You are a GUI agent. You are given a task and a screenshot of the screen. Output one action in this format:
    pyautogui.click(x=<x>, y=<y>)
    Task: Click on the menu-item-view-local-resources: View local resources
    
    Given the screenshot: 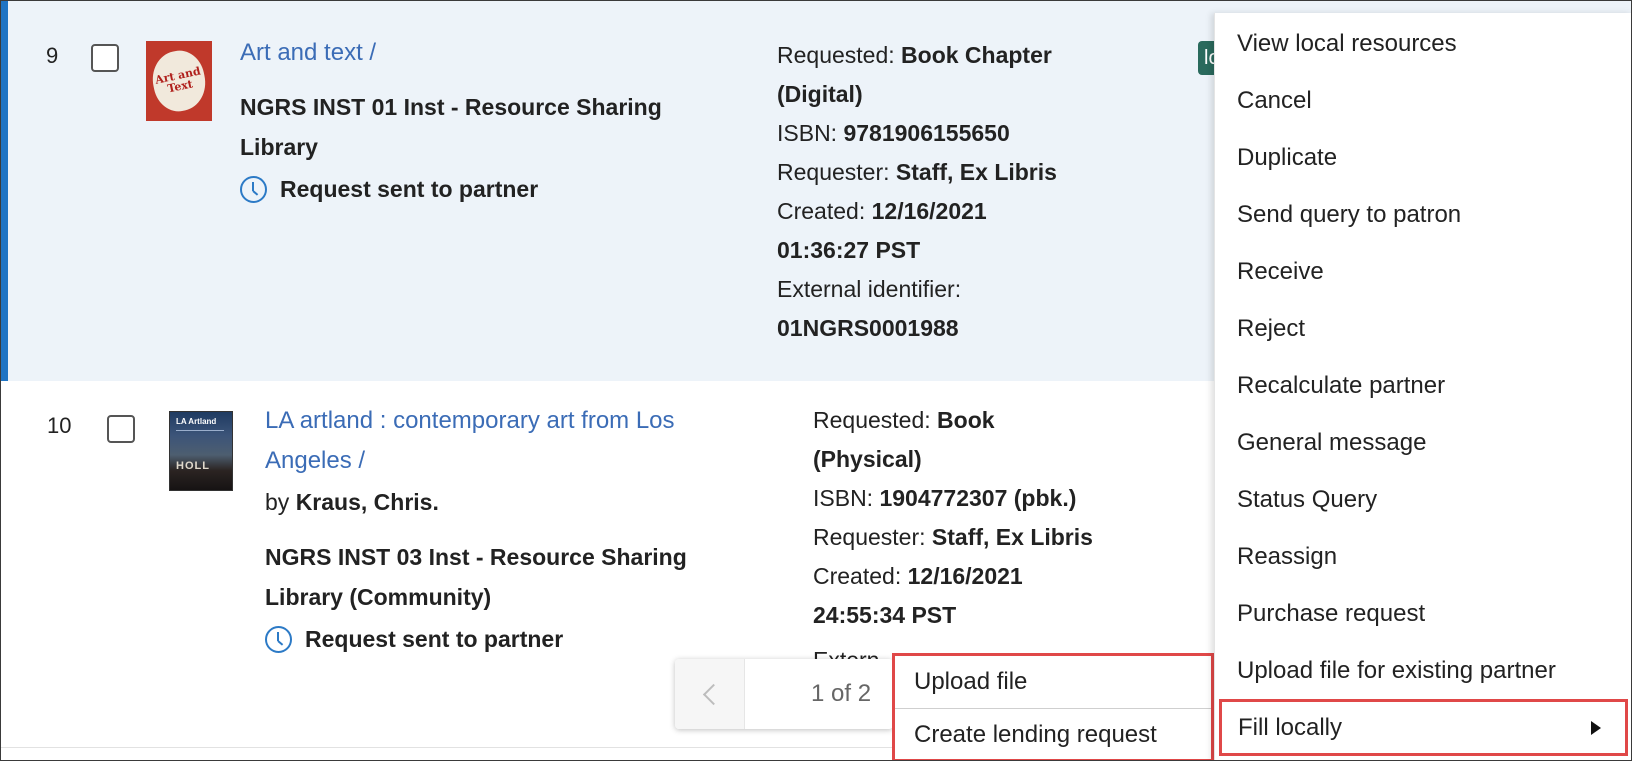 What is the action you would take?
    pyautogui.click(x=1423, y=43)
    